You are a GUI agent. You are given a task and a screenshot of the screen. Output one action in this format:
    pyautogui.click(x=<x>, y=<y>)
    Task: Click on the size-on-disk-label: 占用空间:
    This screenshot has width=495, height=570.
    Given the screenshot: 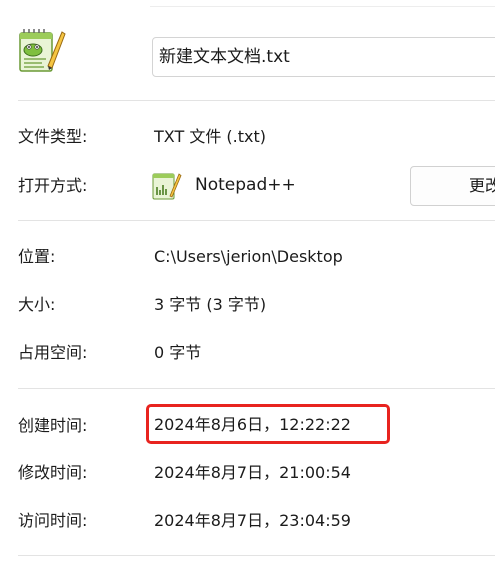 What is the action you would take?
    pyautogui.click(x=53, y=352)
    